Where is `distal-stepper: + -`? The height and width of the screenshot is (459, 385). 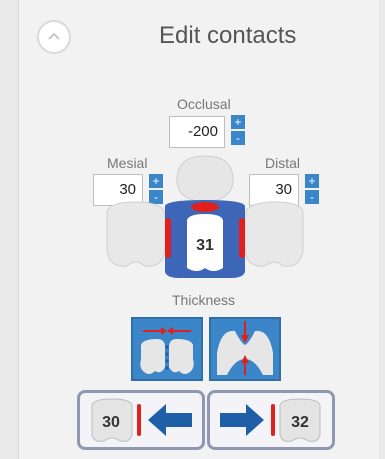
distal-stepper: + - is located at coordinates (312, 190).